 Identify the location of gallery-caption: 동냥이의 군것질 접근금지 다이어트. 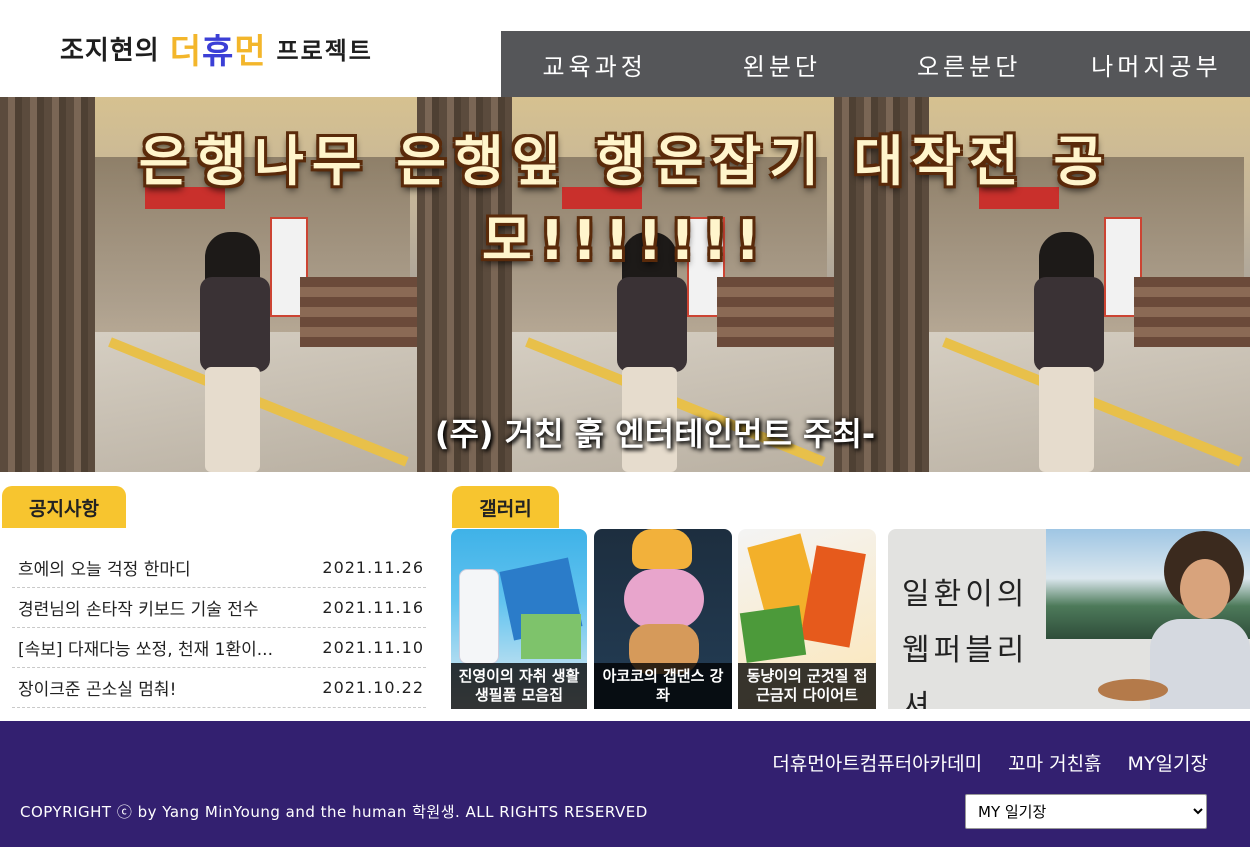
(807, 686).